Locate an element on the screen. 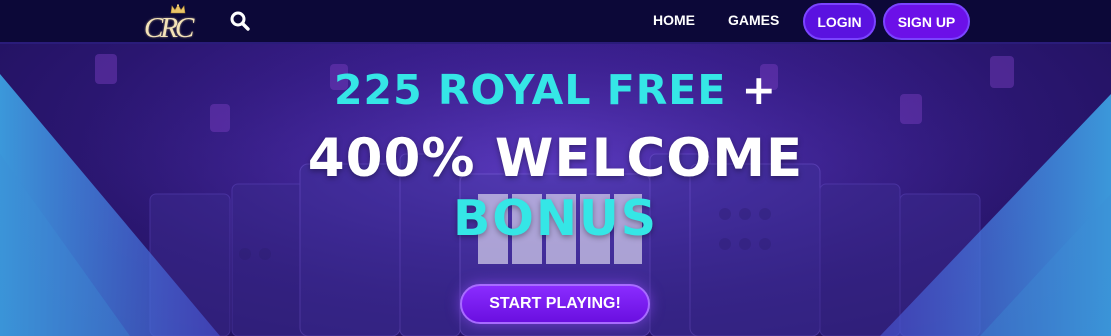 The height and width of the screenshot is (336, 1111). signup-button: SIGN UP is located at coordinates (926, 21).